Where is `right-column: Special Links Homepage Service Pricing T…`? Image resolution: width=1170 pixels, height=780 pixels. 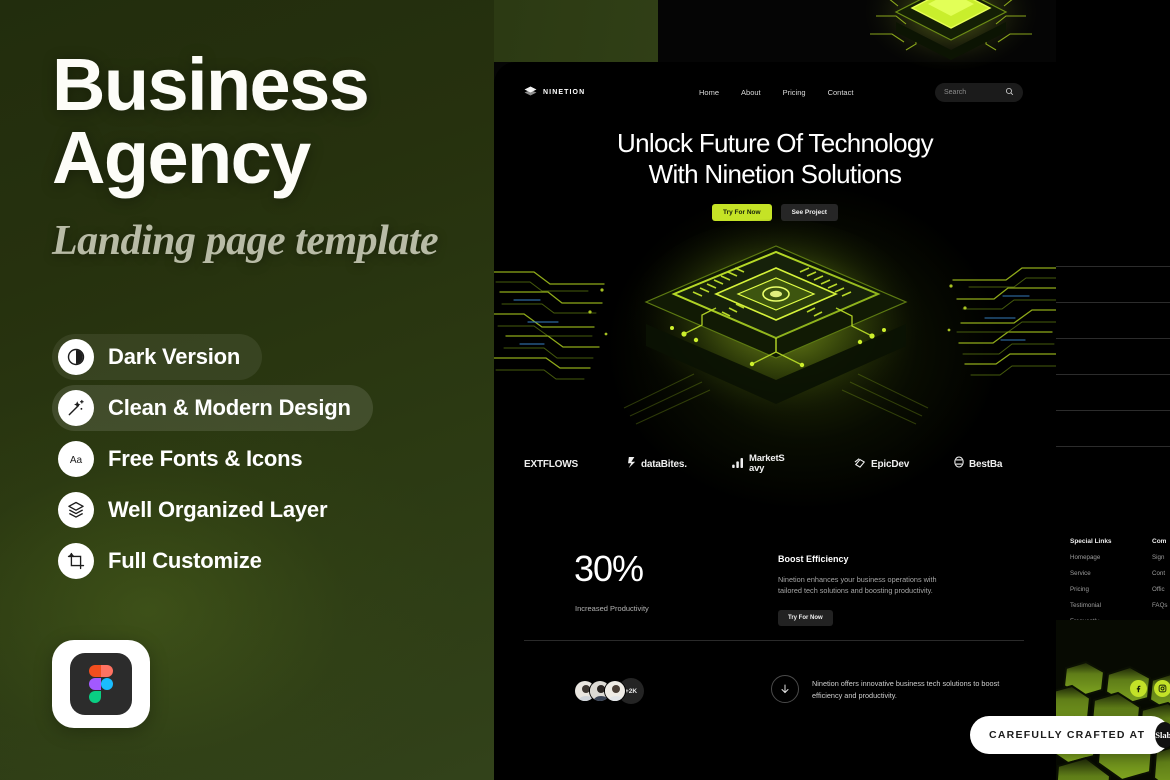
right-column: Special Links Homepage Service Pricing T… is located at coordinates (1113, 390).